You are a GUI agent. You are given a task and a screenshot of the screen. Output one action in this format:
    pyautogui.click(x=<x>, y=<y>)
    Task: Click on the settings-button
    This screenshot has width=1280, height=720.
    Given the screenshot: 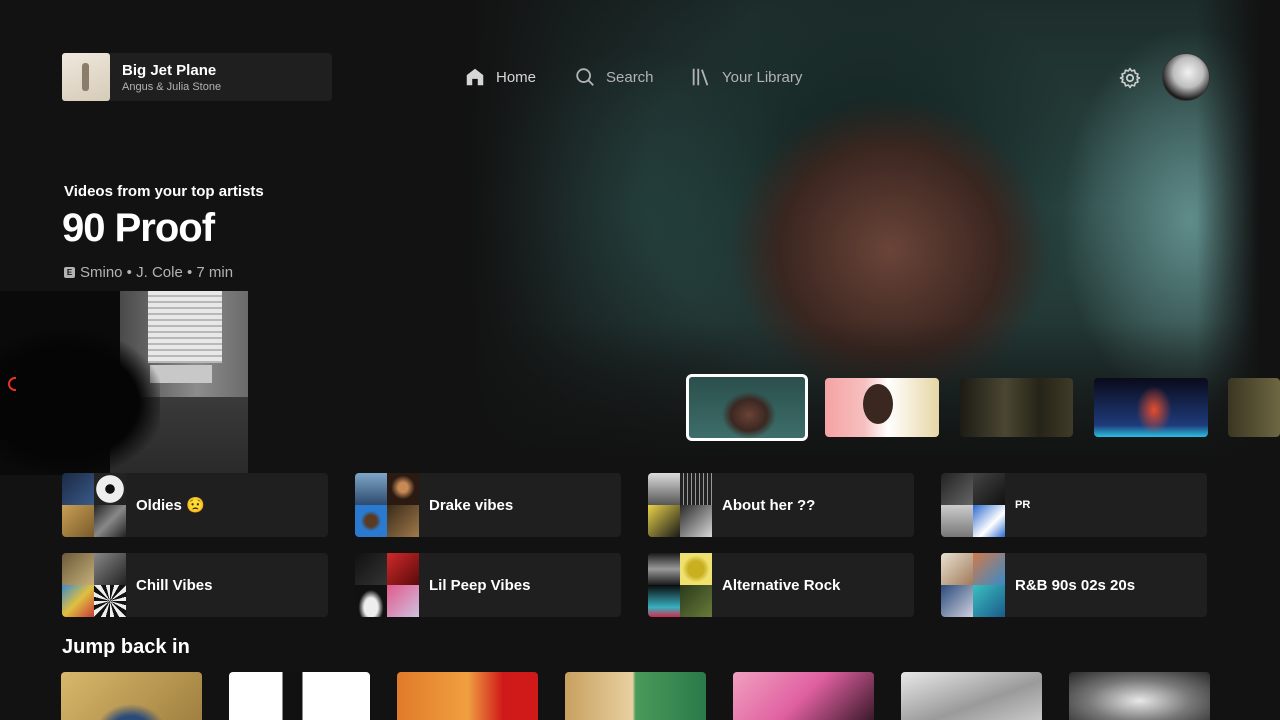 What is the action you would take?
    pyautogui.click(x=1130, y=78)
    